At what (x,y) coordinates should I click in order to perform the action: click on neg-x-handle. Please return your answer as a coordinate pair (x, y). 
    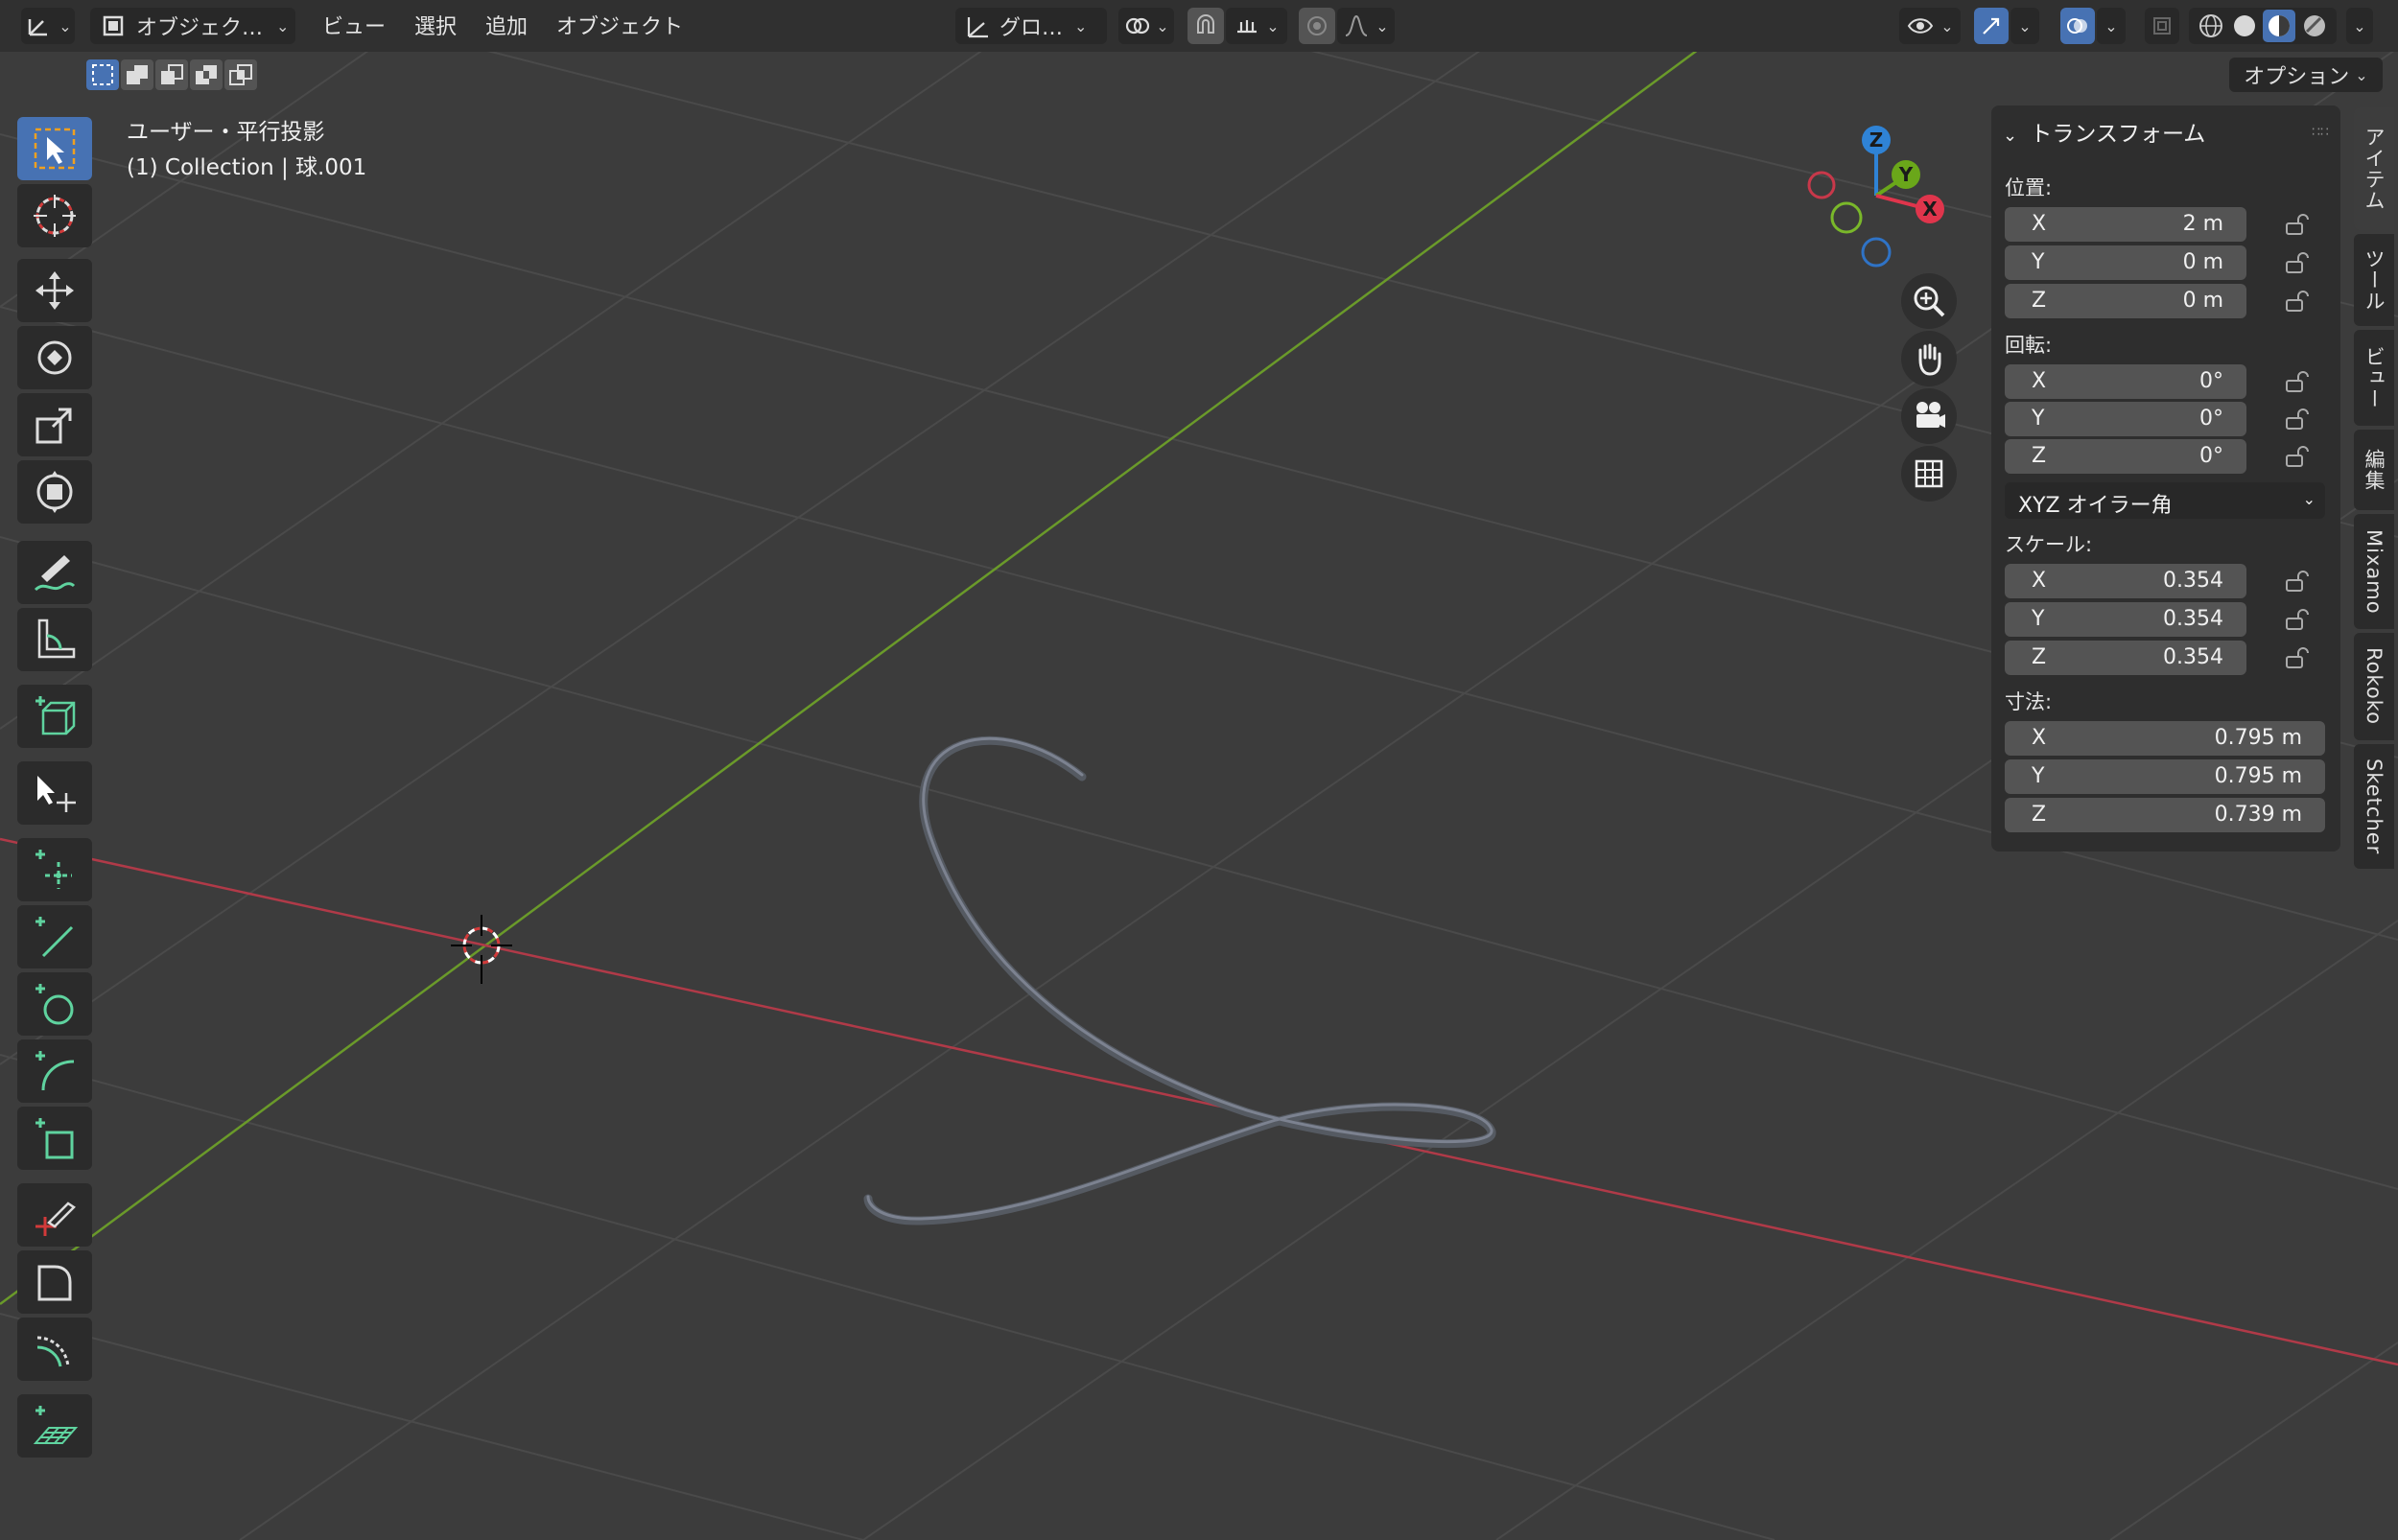
    Looking at the image, I should click on (1822, 185).